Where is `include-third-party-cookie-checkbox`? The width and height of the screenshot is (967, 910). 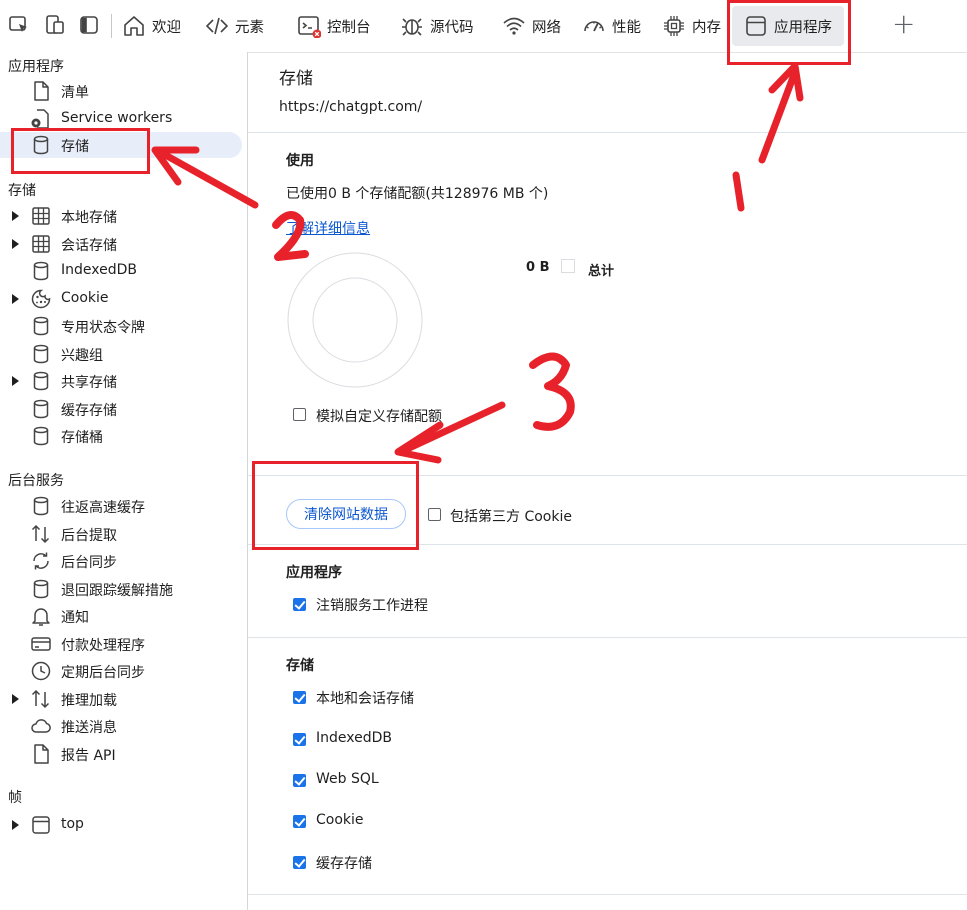
include-third-party-cookie-checkbox is located at coordinates (434, 514).